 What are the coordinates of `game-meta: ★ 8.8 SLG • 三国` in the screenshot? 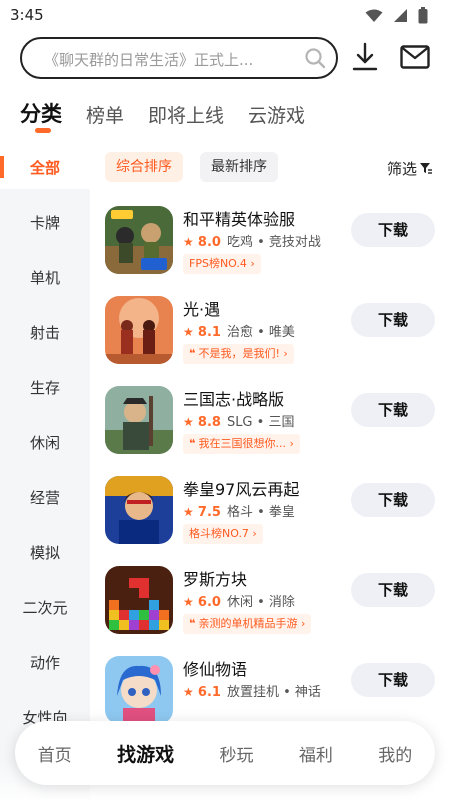 It's located at (238, 420).